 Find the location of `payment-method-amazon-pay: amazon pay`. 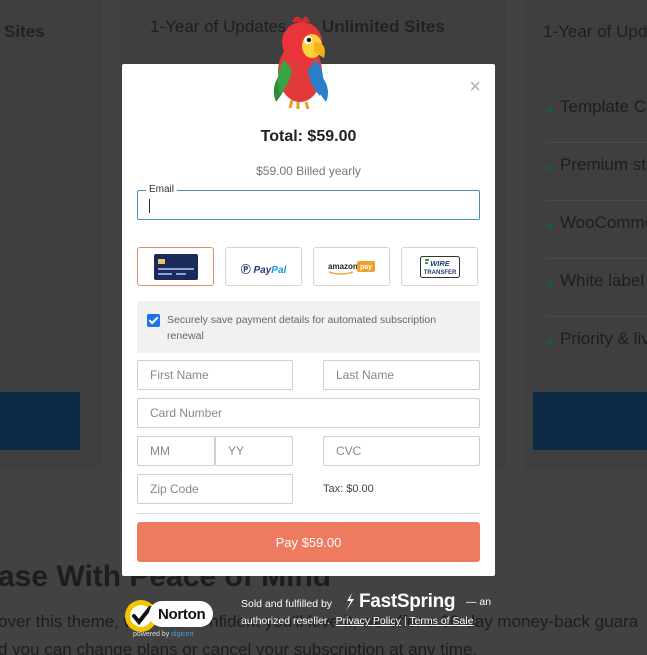

payment-method-amazon-pay: amazon pay is located at coordinates (351, 266).